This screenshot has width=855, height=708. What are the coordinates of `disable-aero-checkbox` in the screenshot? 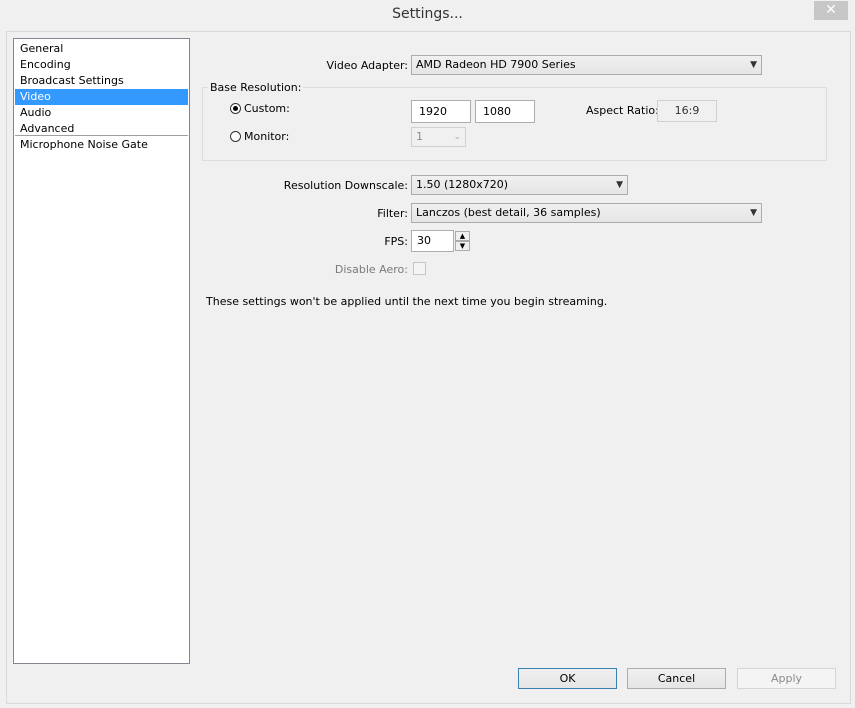 It's located at (419, 268).